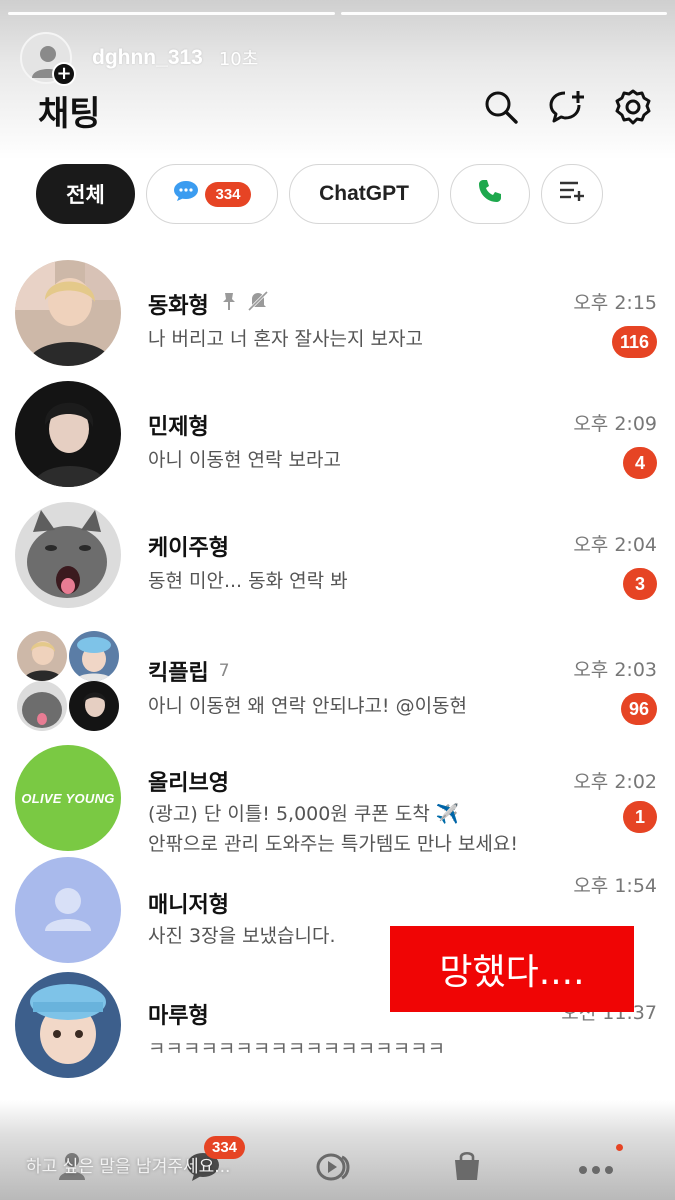 This screenshot has height=1200, width=675. I want to click on chat-row: 킥플립 7 아니 이동현 왜 연락 안되냐고! @이동현 오후 2:03 96, so click(337, 671).